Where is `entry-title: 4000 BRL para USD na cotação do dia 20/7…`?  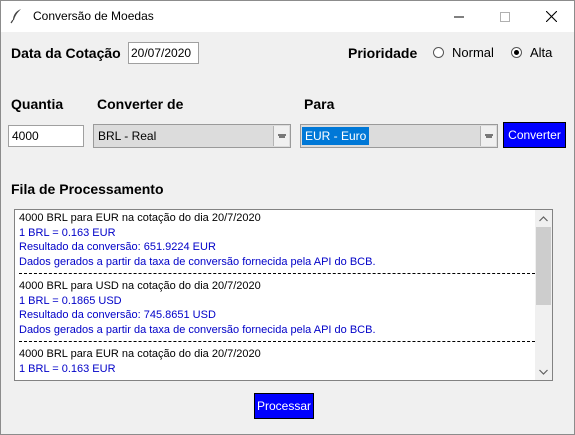
entry-title: 4000 BRL para USD na cotação do dia 20/7… is located at coordinates (140, 286).